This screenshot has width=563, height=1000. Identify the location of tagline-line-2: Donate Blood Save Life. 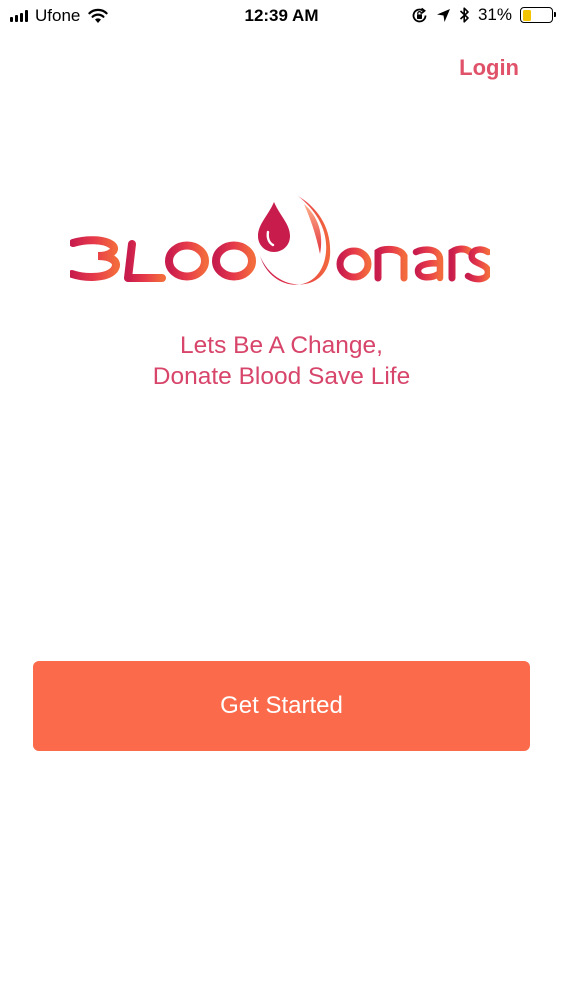
(281, 376).